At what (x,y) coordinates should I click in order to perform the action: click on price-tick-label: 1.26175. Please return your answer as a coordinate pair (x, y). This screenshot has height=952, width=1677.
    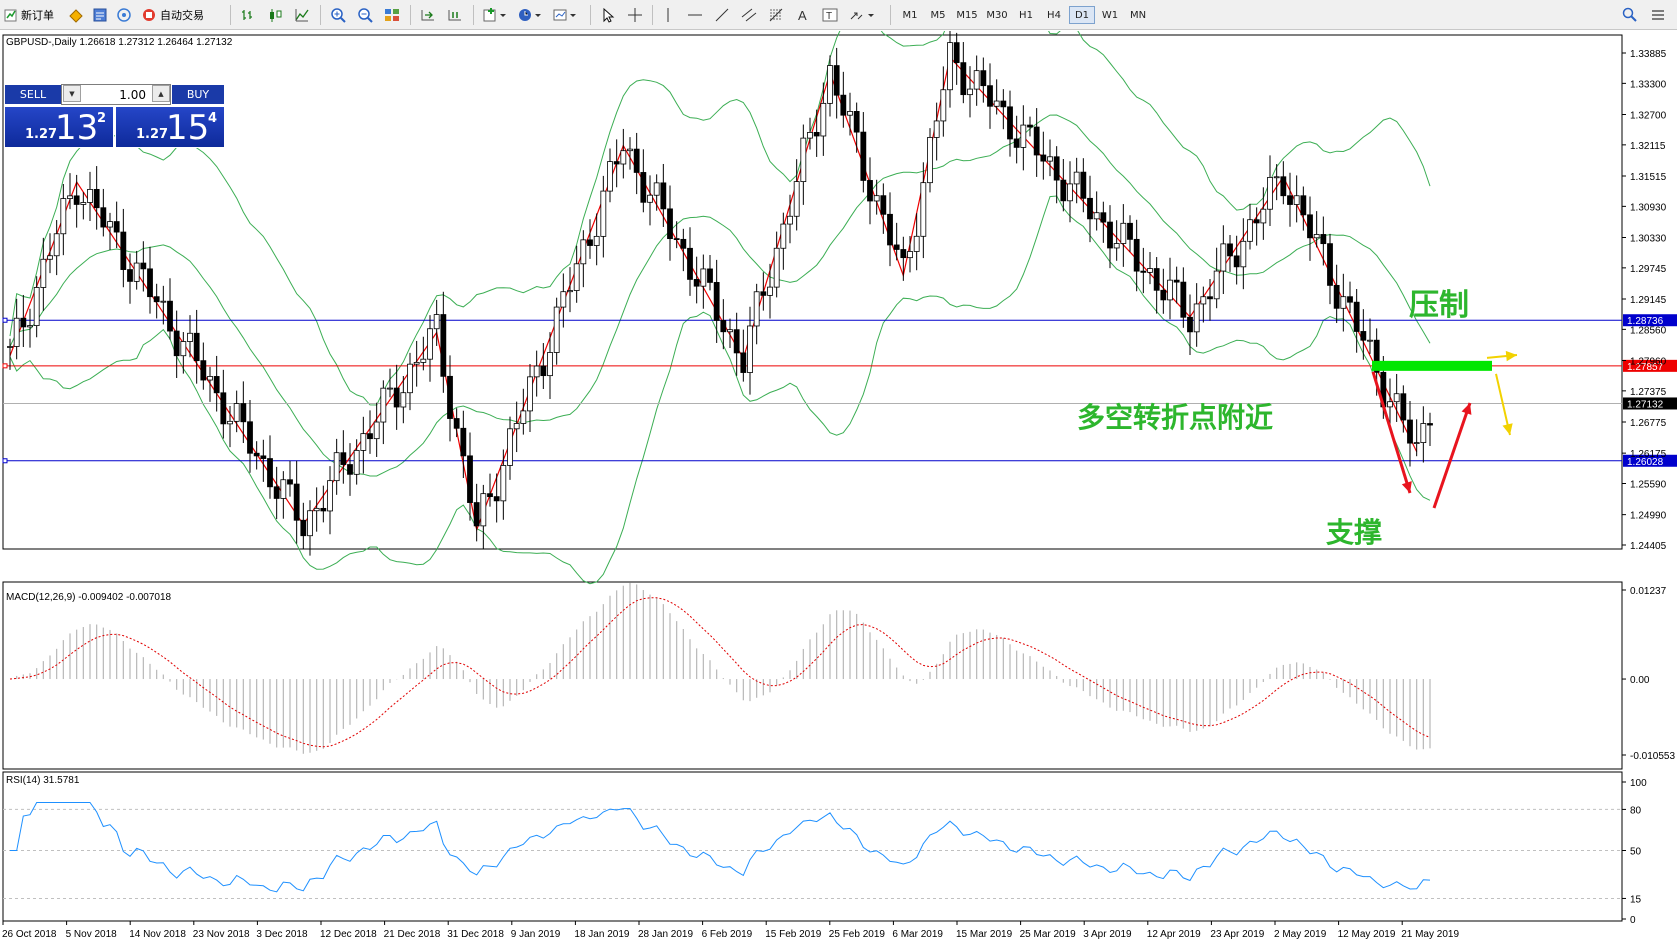
    Looking at the image, I should click on (1648, 454).